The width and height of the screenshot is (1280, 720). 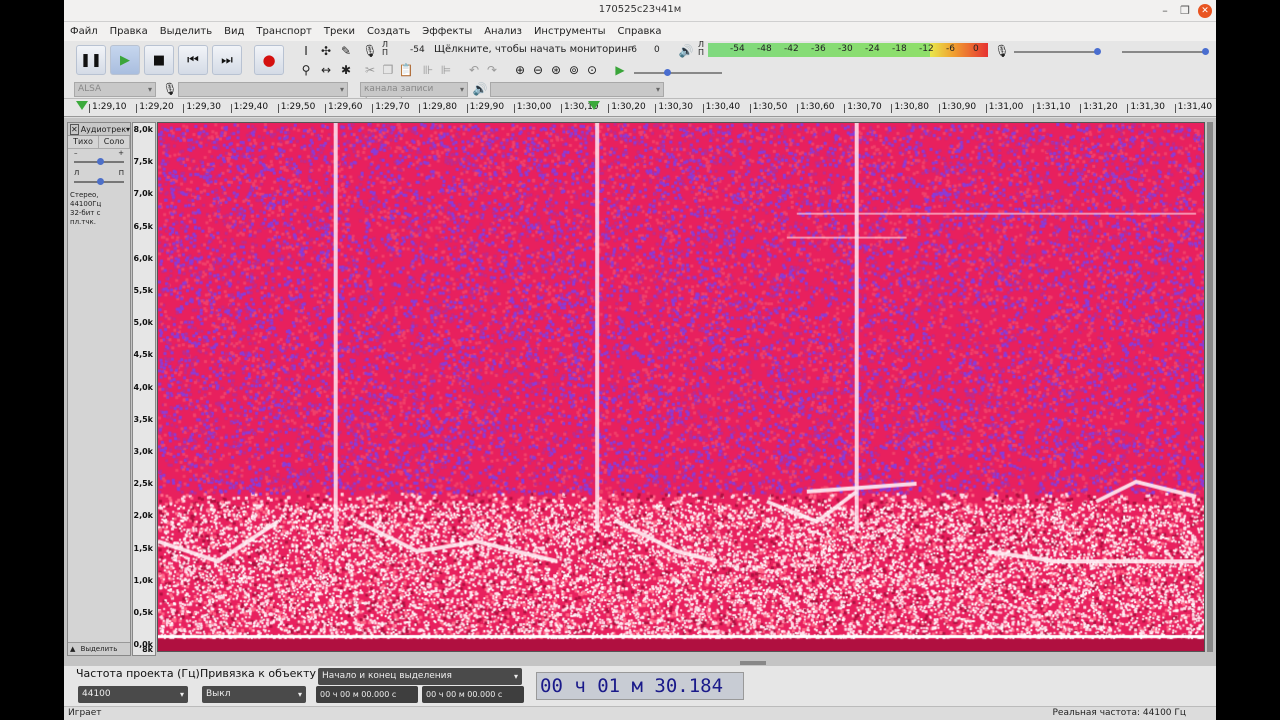 I want to click on pause-button: ❚❚, so click(x=91, y=60).